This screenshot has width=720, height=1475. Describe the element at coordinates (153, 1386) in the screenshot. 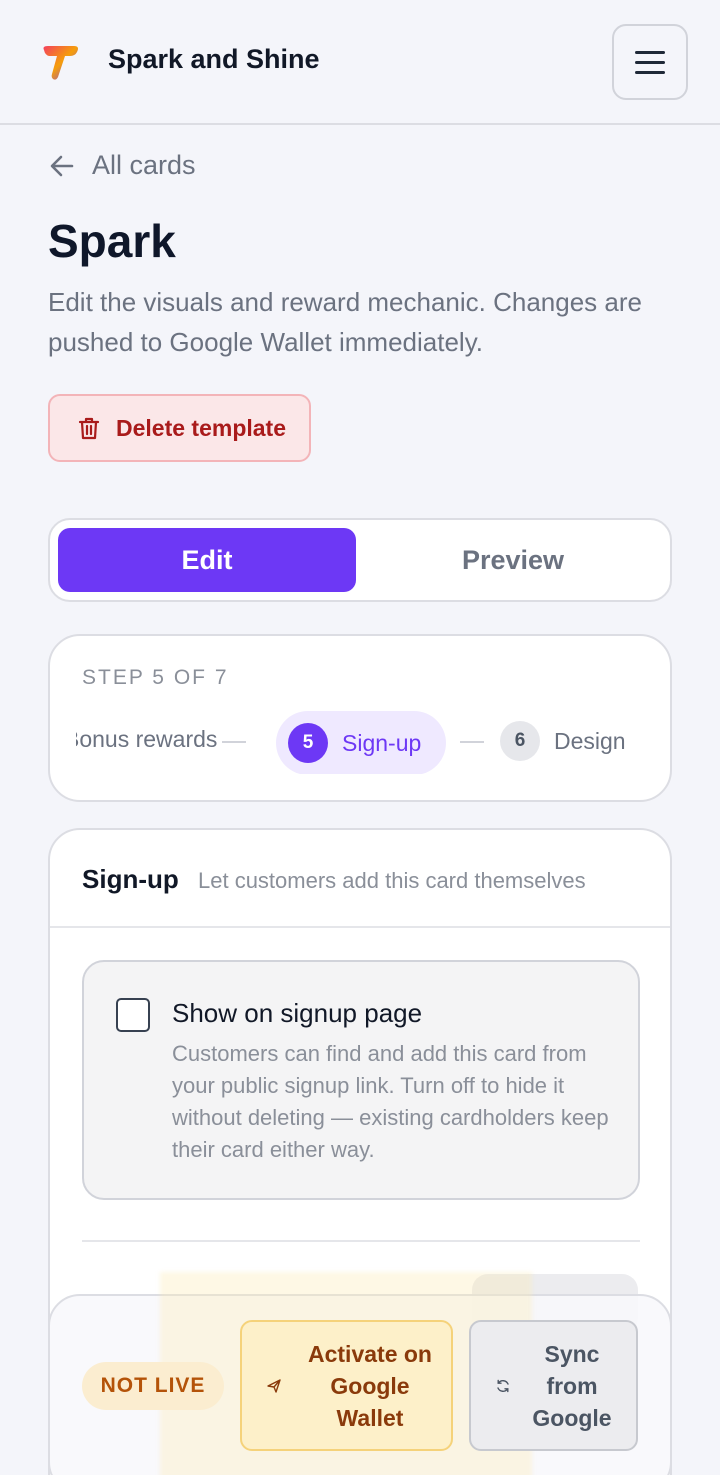

I see `live-status-badge: NOT LIVE` at that location.